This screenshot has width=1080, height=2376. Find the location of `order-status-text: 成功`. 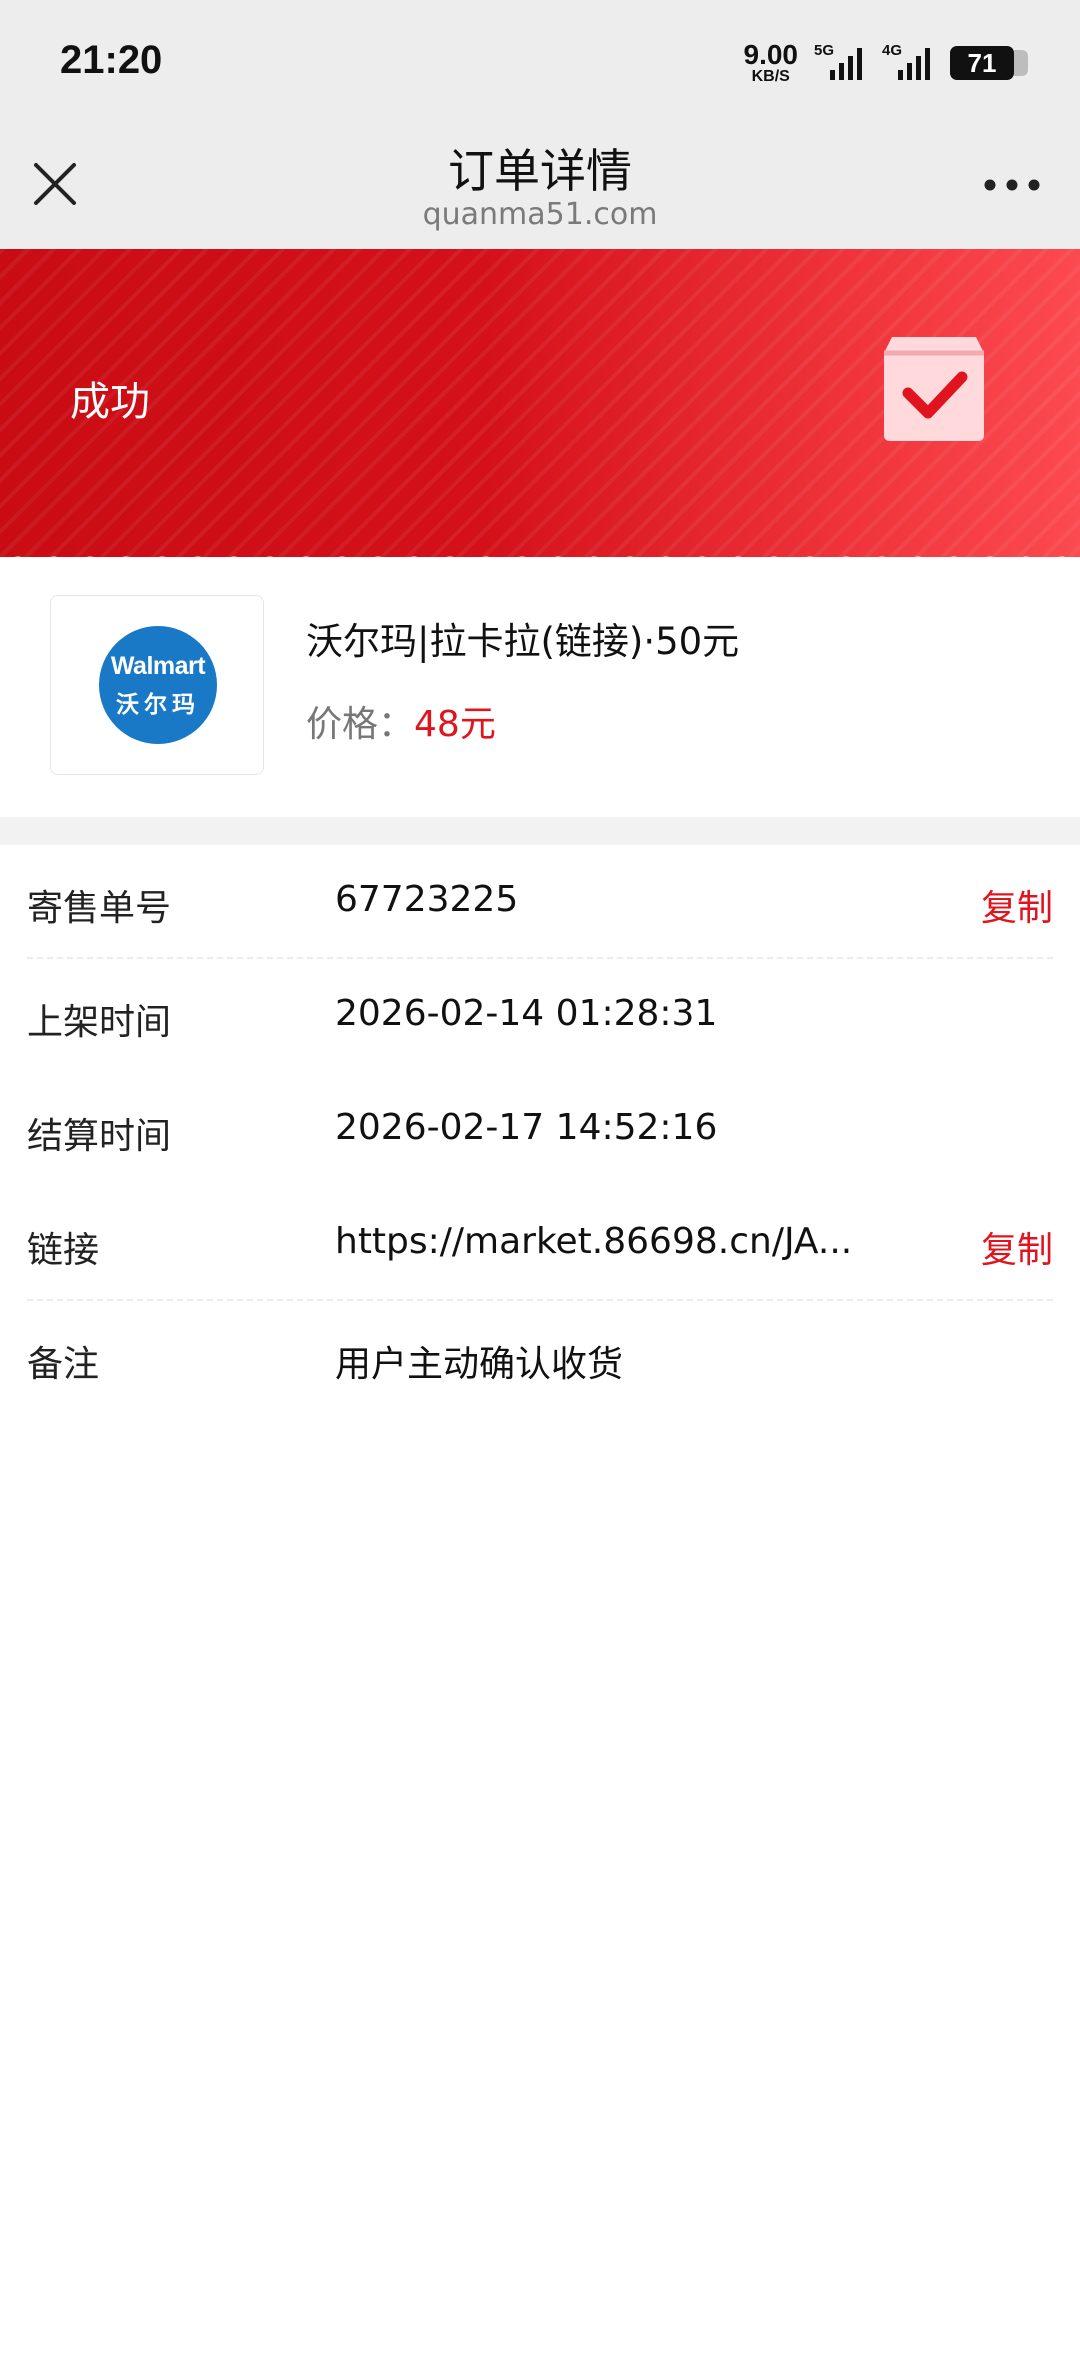

order-status-text: 成功 is located at coordinates (110, 402).